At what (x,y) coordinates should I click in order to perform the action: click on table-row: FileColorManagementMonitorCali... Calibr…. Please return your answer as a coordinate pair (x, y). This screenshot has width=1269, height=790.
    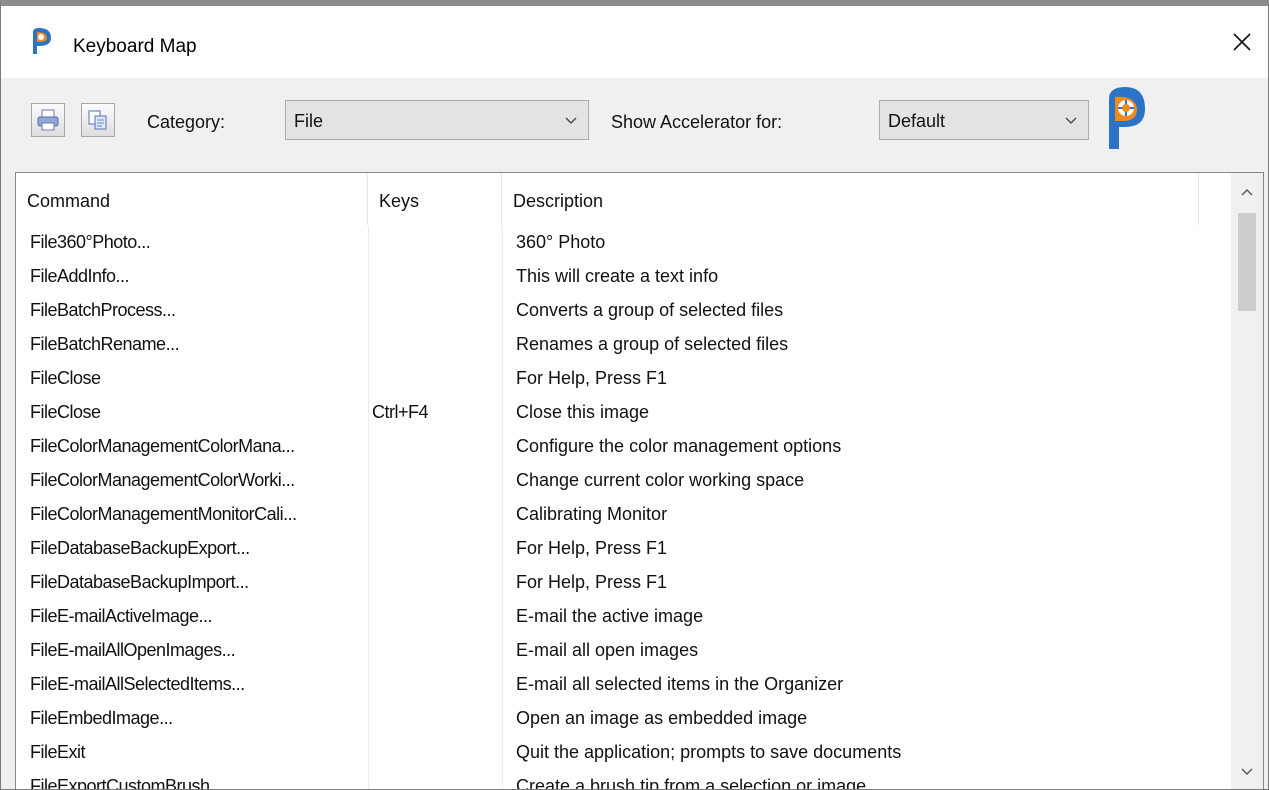
    Looking at the image, I should click on (625, 515).